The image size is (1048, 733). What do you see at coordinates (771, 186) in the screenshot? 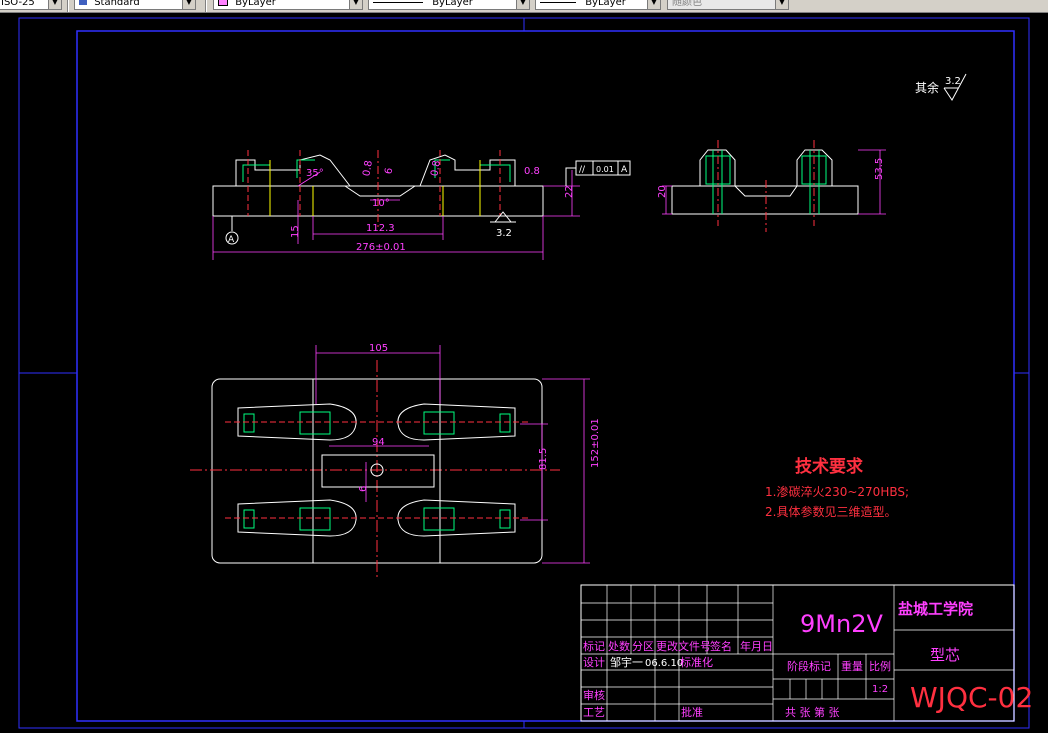
I see `side-view: 53.5 20` at bounding box center [771, 186].